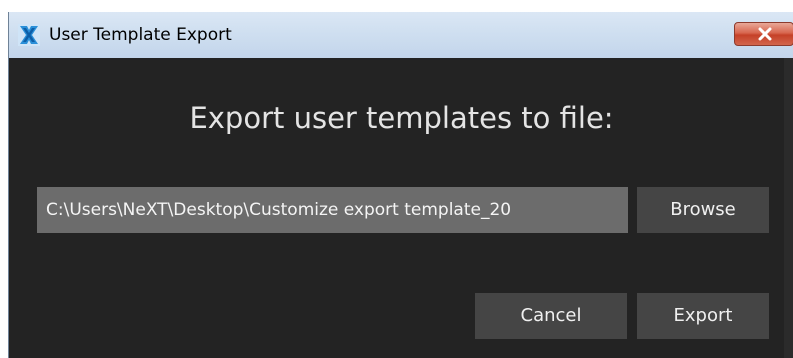 This screenshot has height=358, width=793. Describe the element at coordinates (703, 316) in the screenshot. I see `export-button: Export` at that location.